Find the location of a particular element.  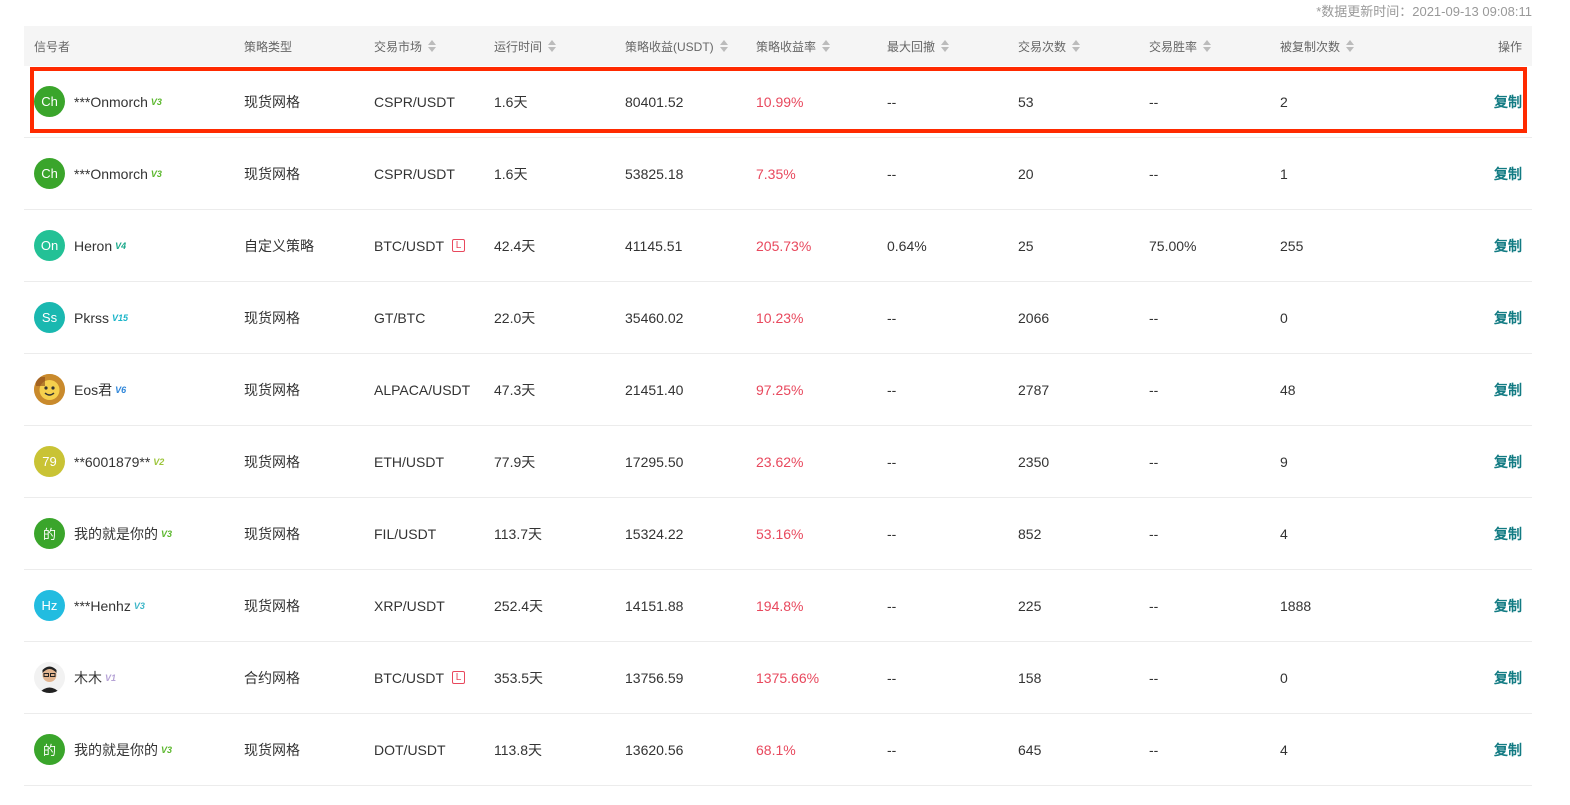

trade-count: 25 is located at coordinates (1026, 245).